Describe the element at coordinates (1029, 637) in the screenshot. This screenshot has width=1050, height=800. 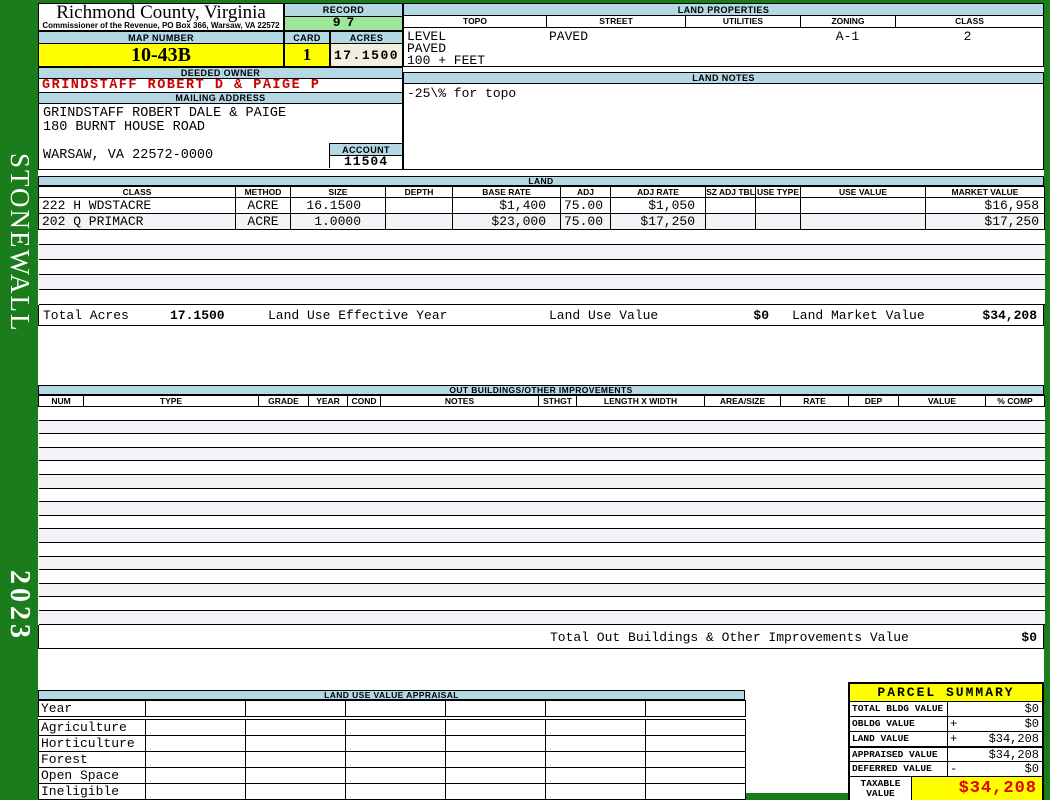
I see `out-buildings-total-value: $0` at that location.